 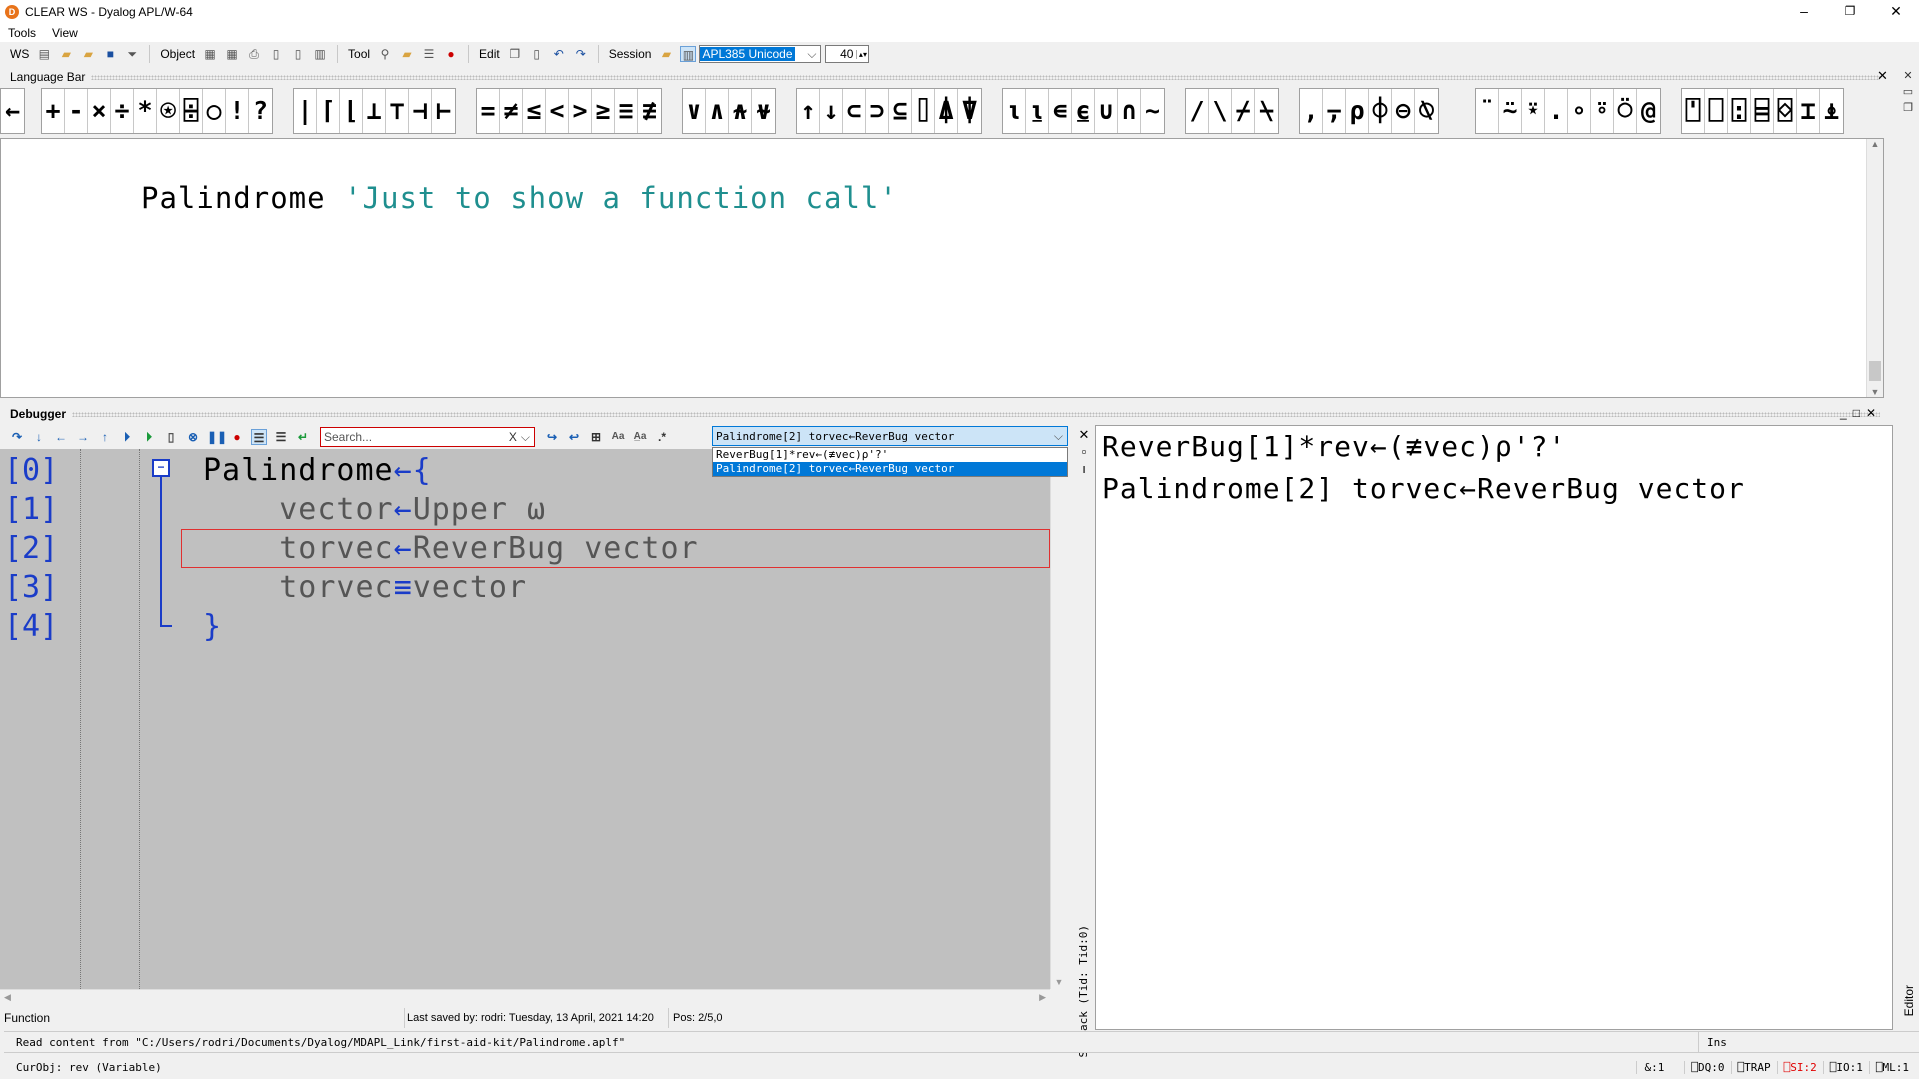 I want to click on step-over-icon: ↷, so click(x=17, y=437).